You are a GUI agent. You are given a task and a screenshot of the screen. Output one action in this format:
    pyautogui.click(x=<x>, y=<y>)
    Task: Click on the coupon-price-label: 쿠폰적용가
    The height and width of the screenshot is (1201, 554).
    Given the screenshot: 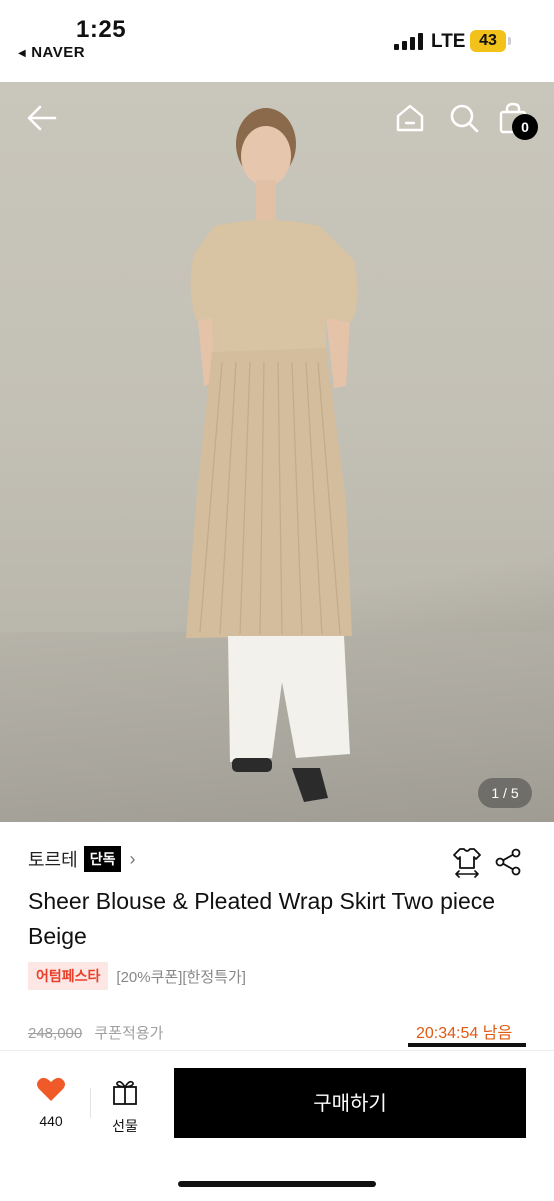 What is the action you would take?
    pyautogui.click(x=129, y=1033)
    